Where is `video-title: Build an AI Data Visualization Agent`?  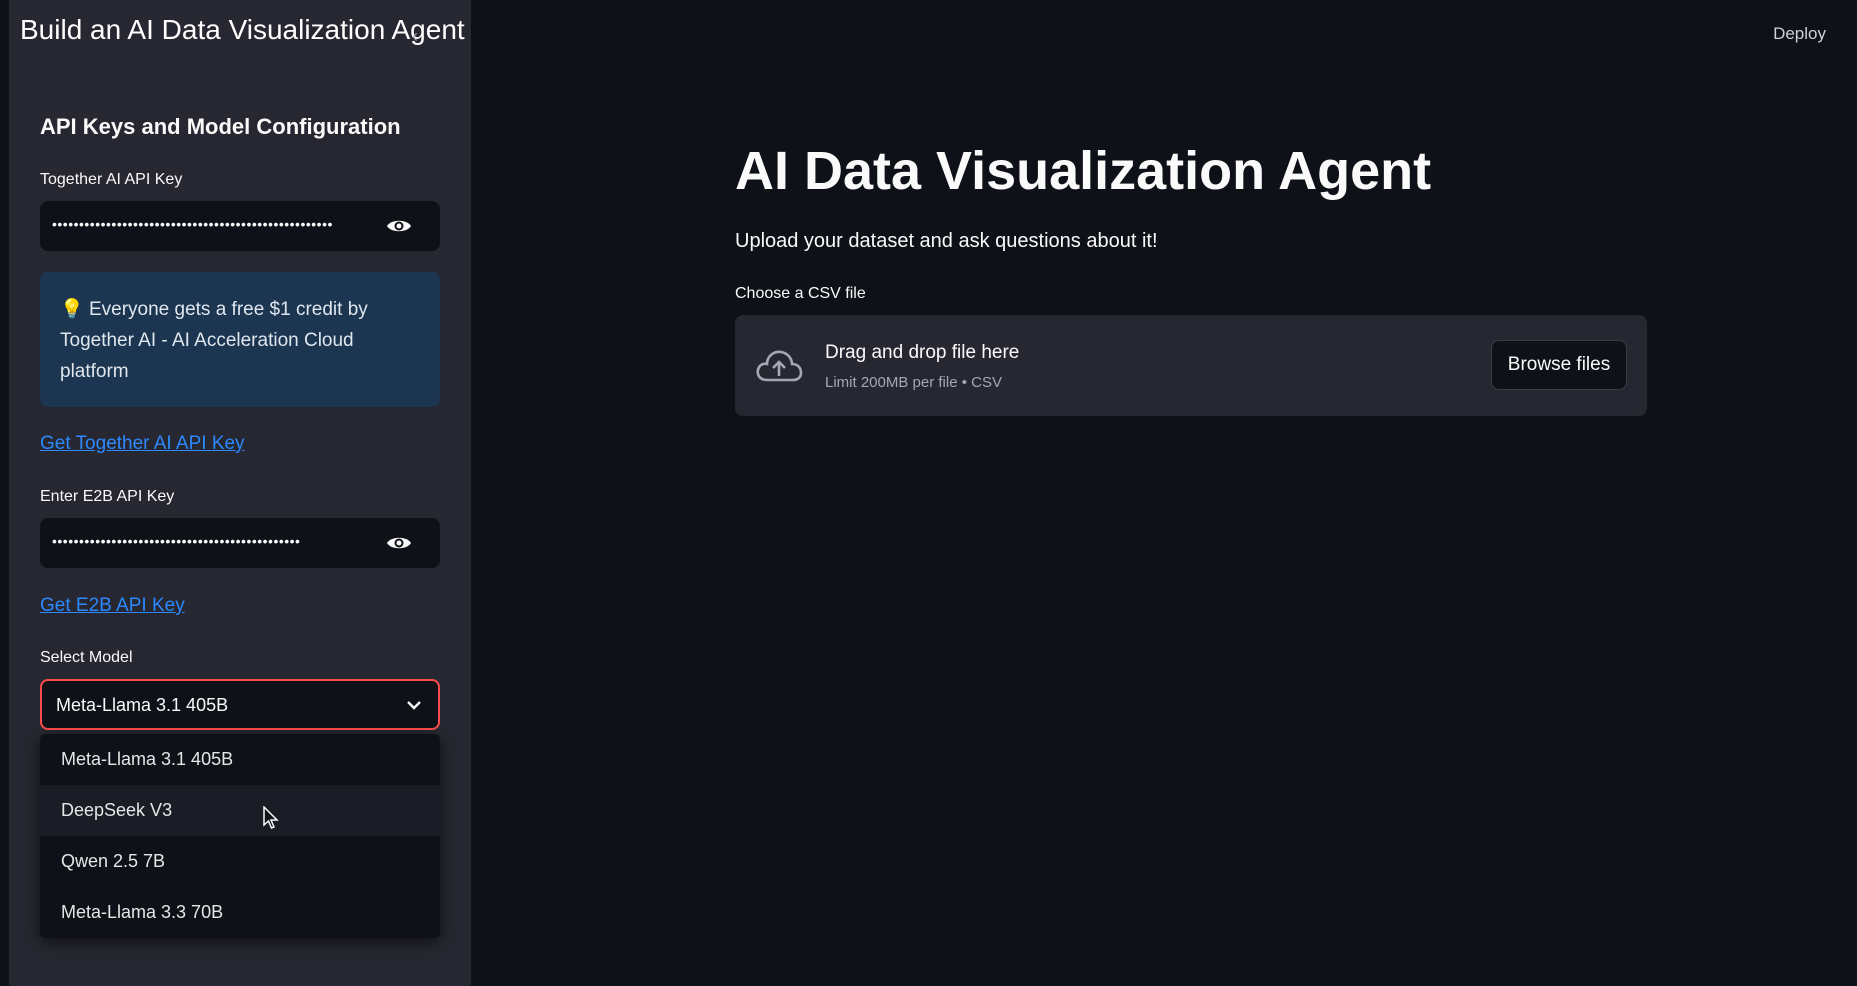
video-title: Build an AI Data Visualization Agent is located at coordinates (242, 29).